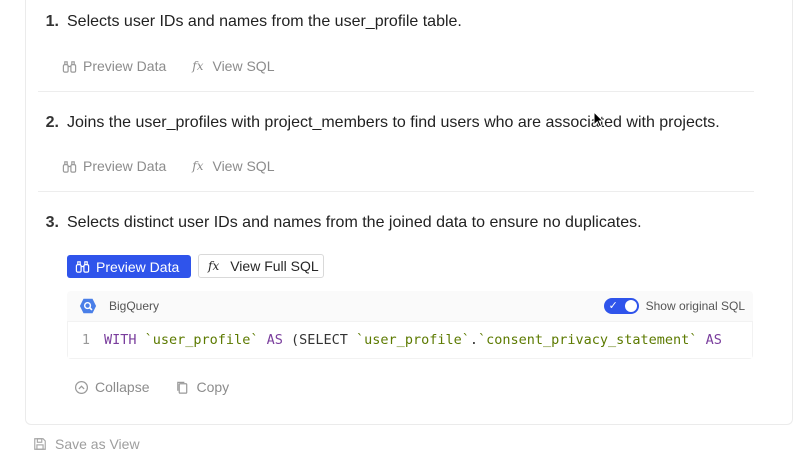 The width and height of the screenshot is (805, 466). Describe the element at coordinates (695, 306) in the screenshot. I see `show-original-sql-label: Show original SQL` at that location.